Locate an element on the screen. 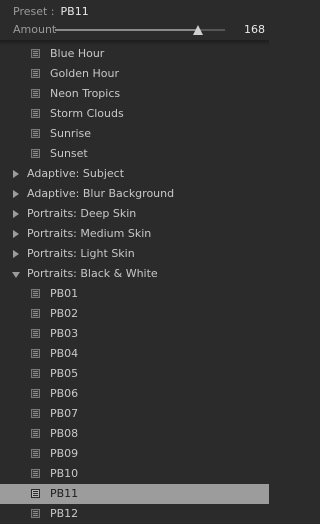  preset-item: Neon Tropics is located at coordinates (134, 94).